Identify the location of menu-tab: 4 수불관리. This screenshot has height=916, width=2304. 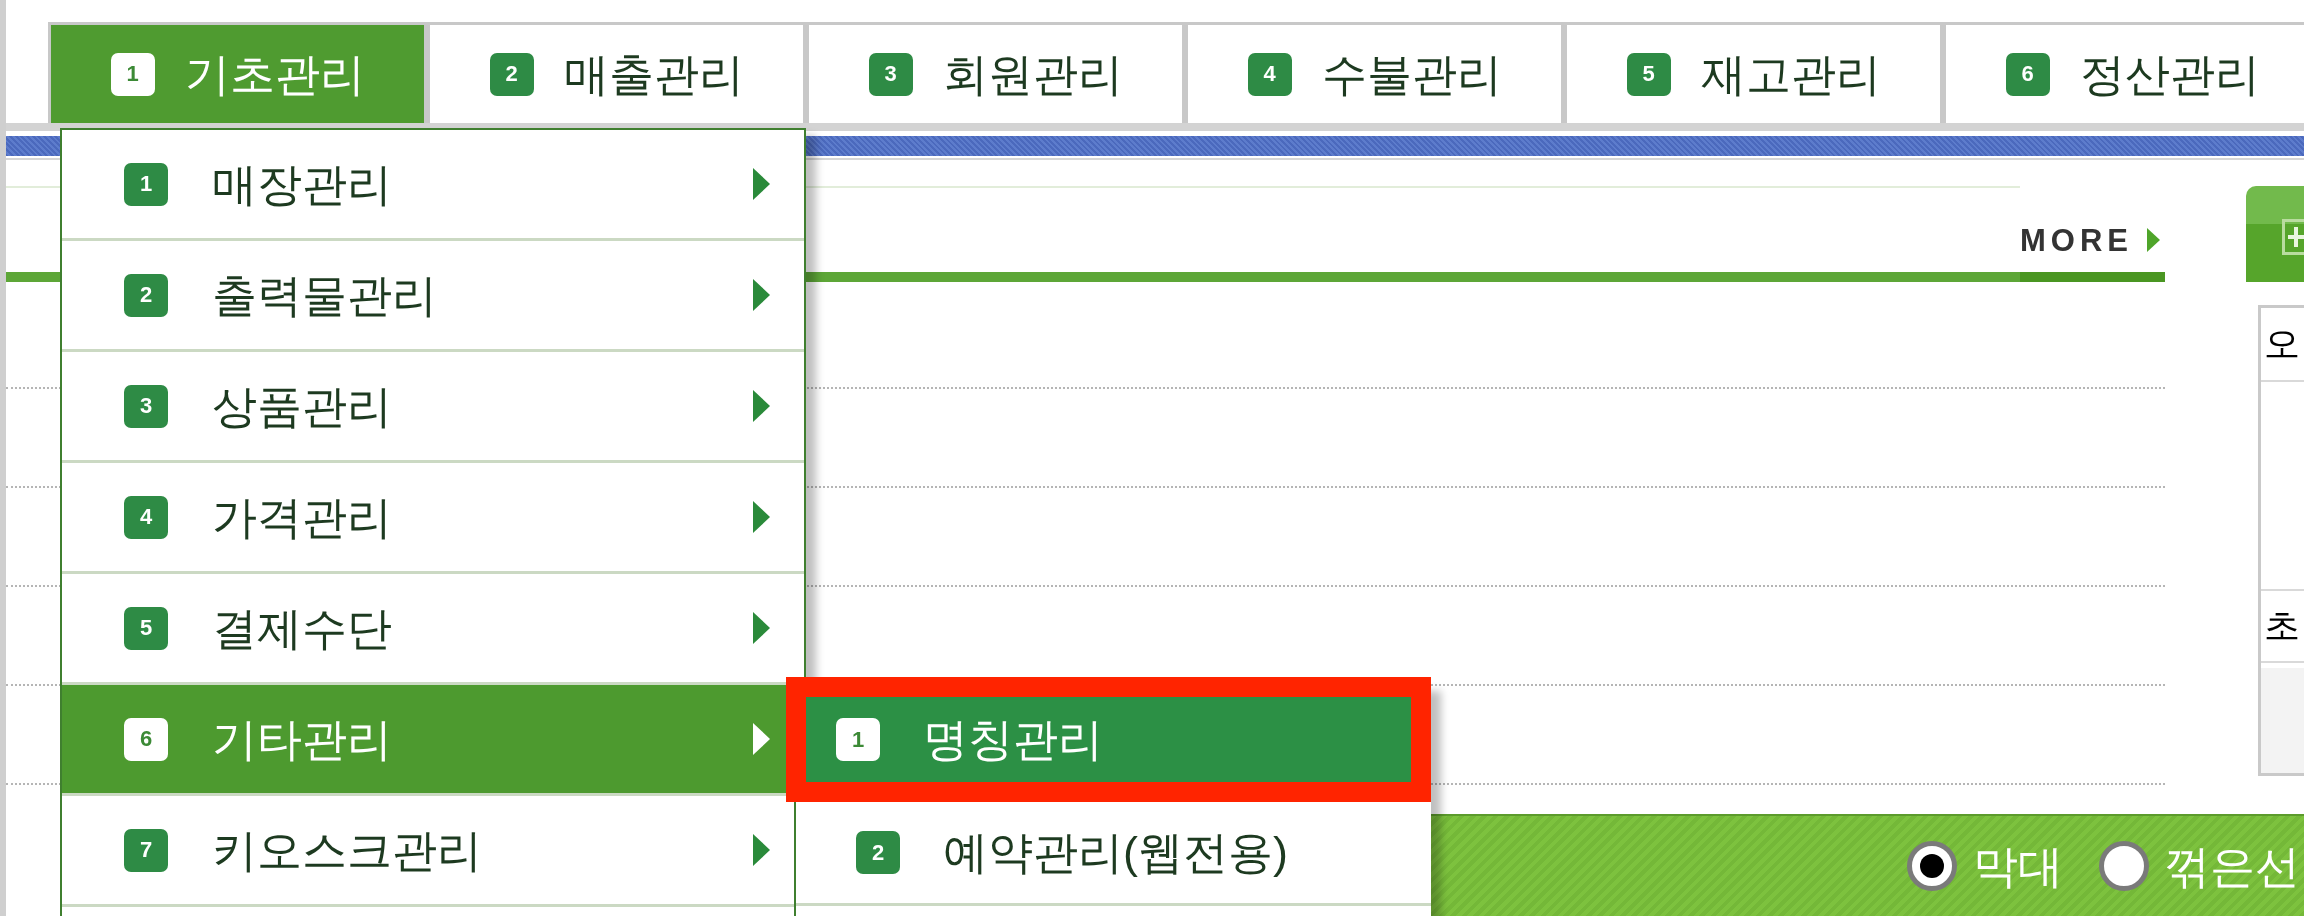
(1374, 72).